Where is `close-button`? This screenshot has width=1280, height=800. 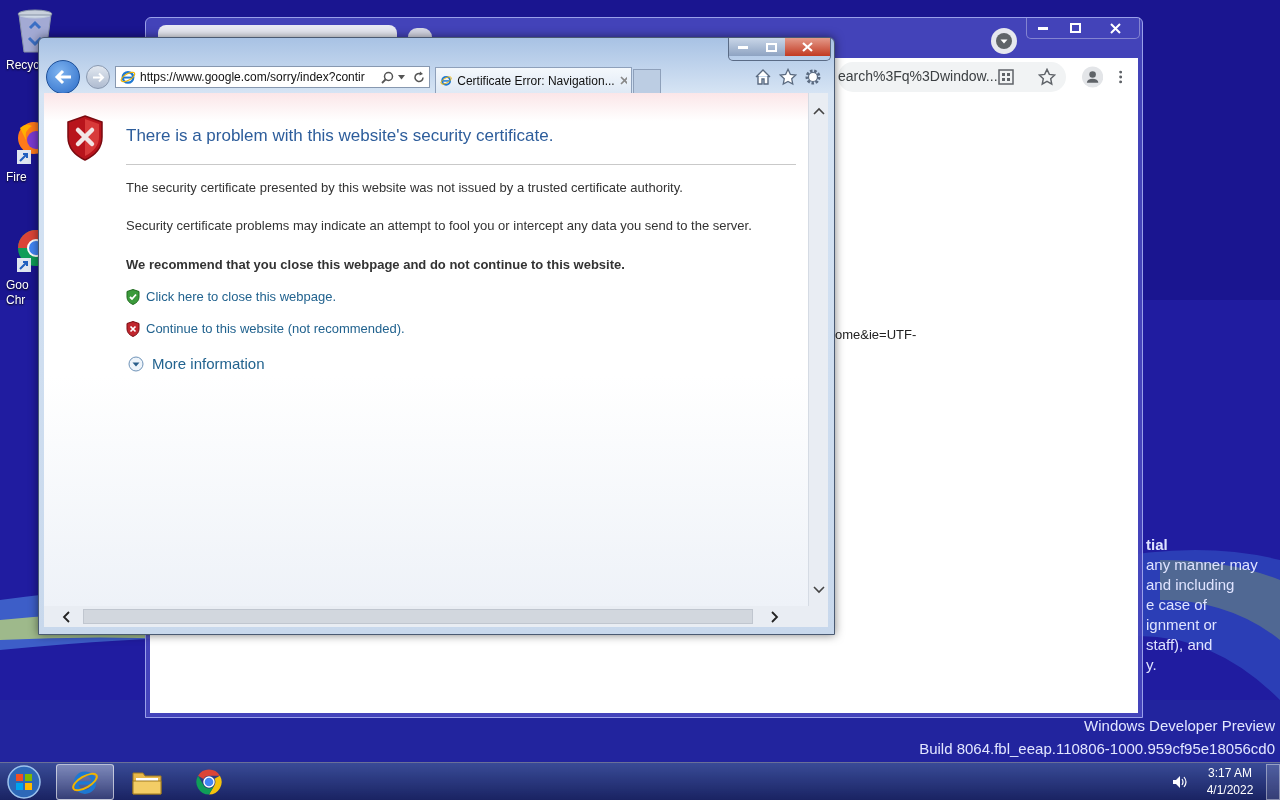 close-button is located at coordinates (807, 47).